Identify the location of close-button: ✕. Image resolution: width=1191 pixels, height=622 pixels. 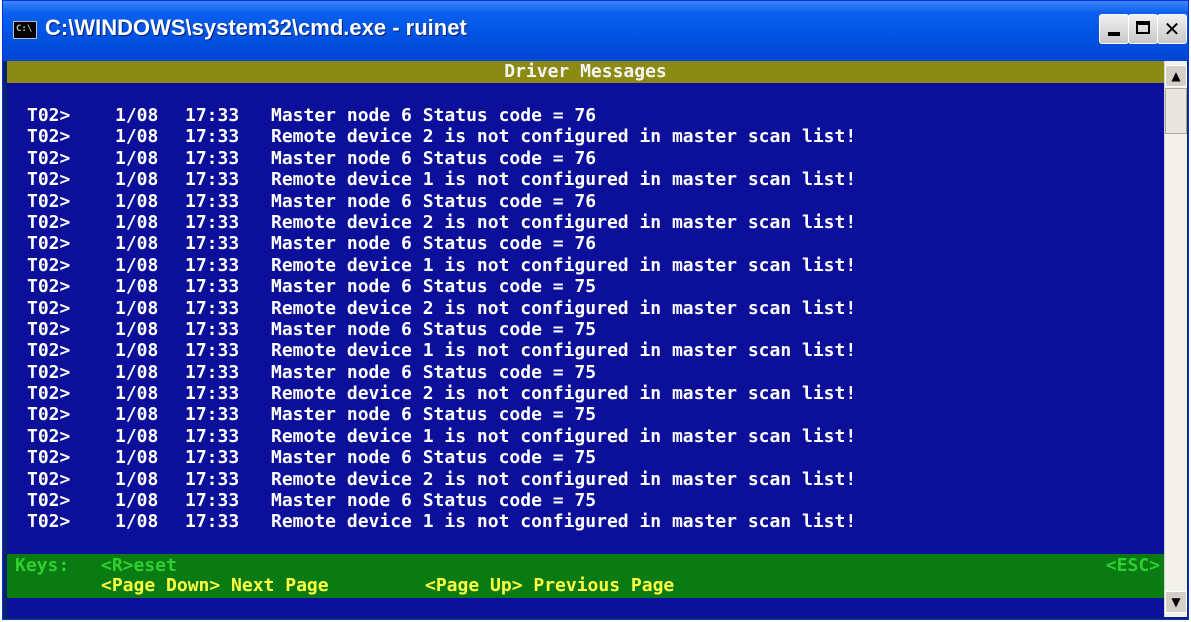
(1172, 29).